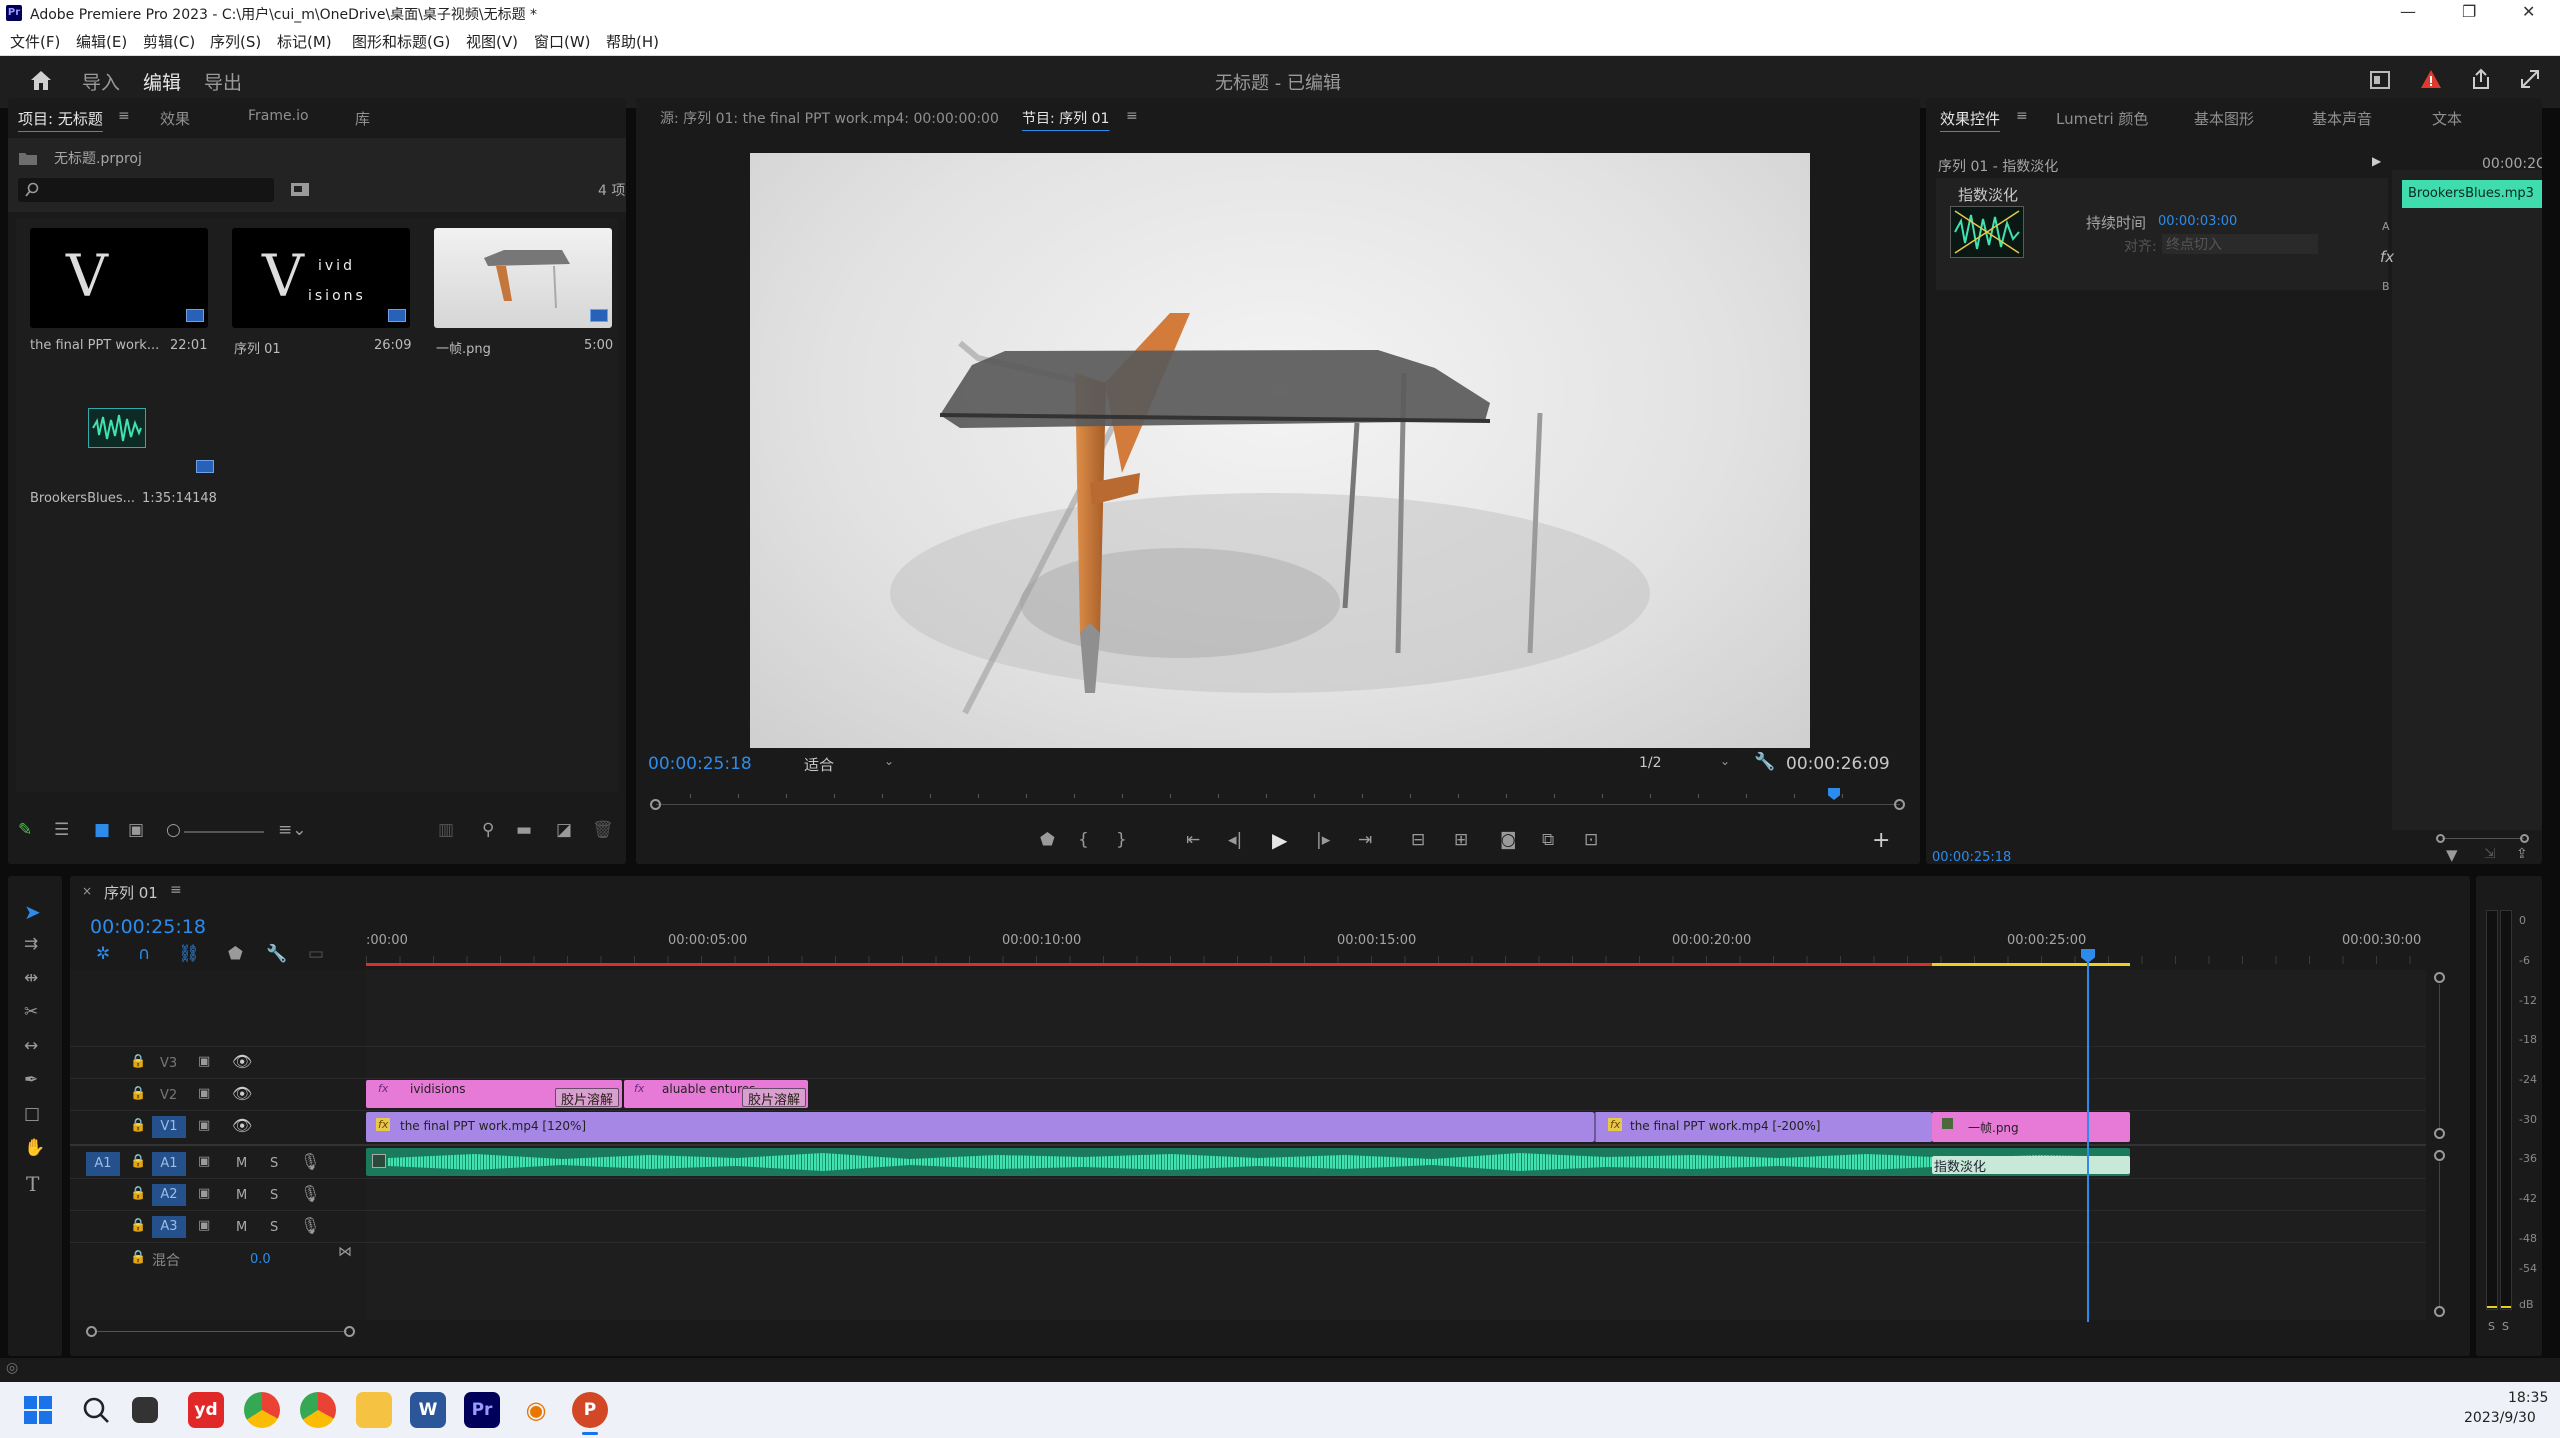 This screenshot has height=1438, width=2560. Describe the element at coordinates (2522, 854) in the screenshot. I see `share-icon: ⇪` at that location.